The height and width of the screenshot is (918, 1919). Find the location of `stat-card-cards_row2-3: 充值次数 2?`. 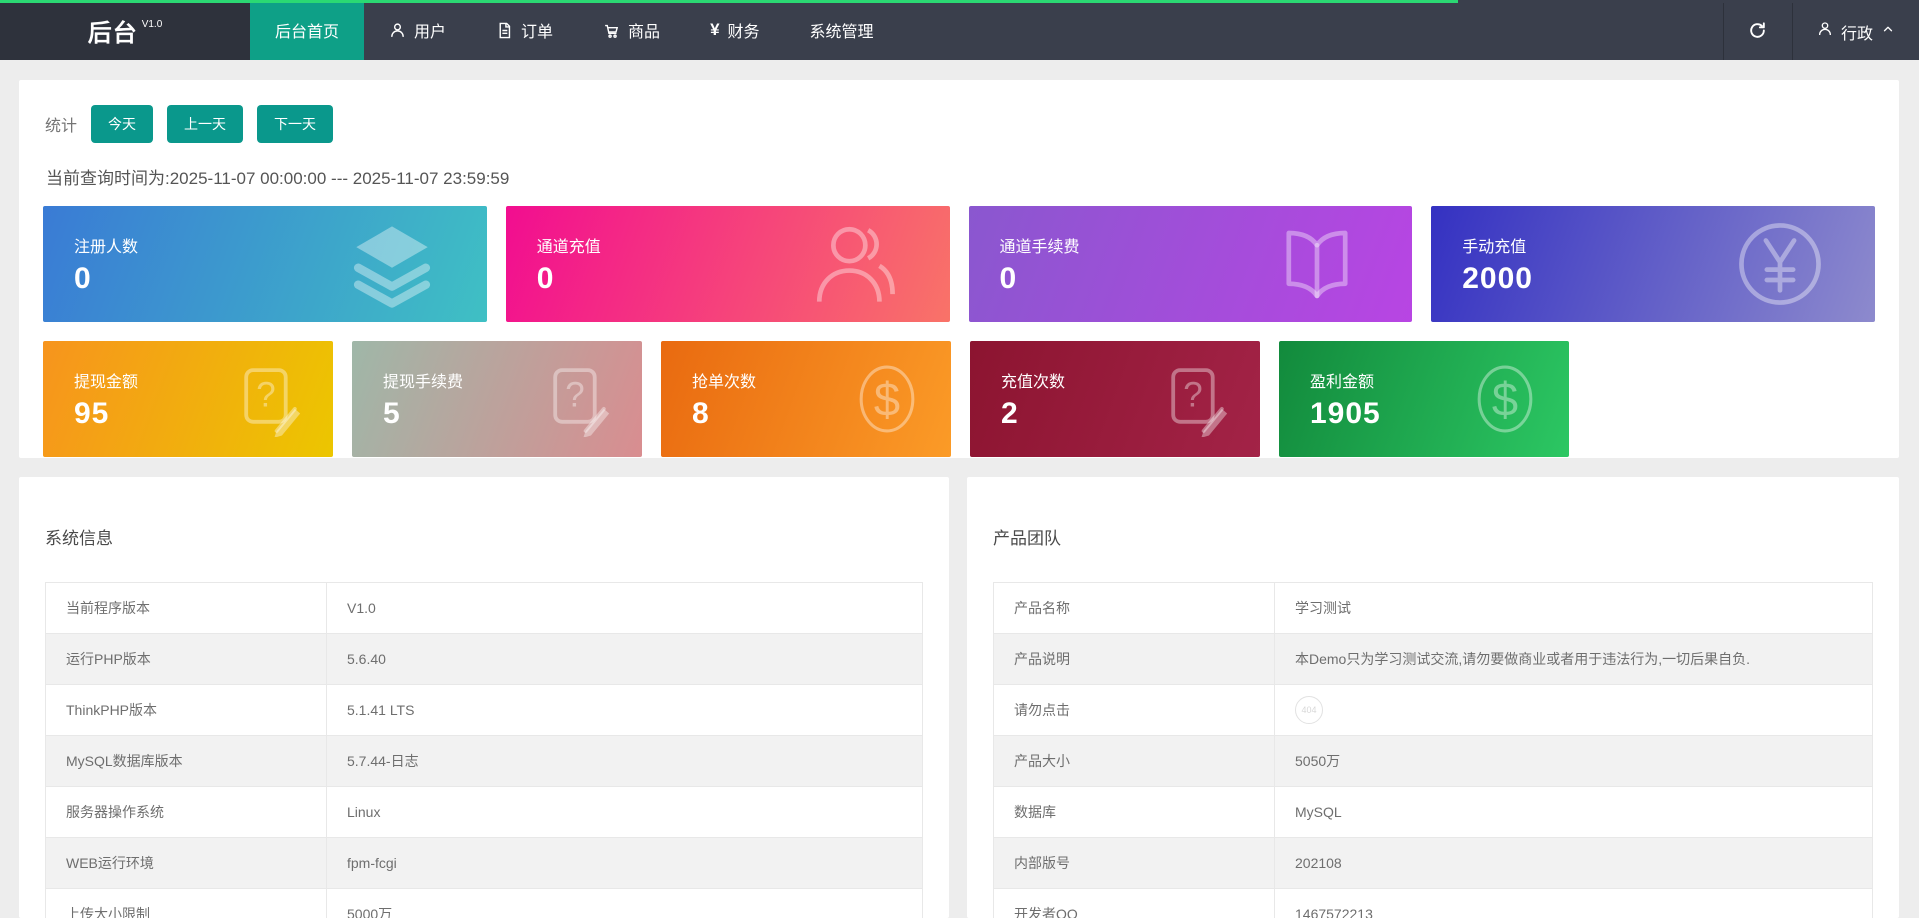

stat-card-cards_row2-3: 充值次数 2? is located at coordinates (1115, 399).